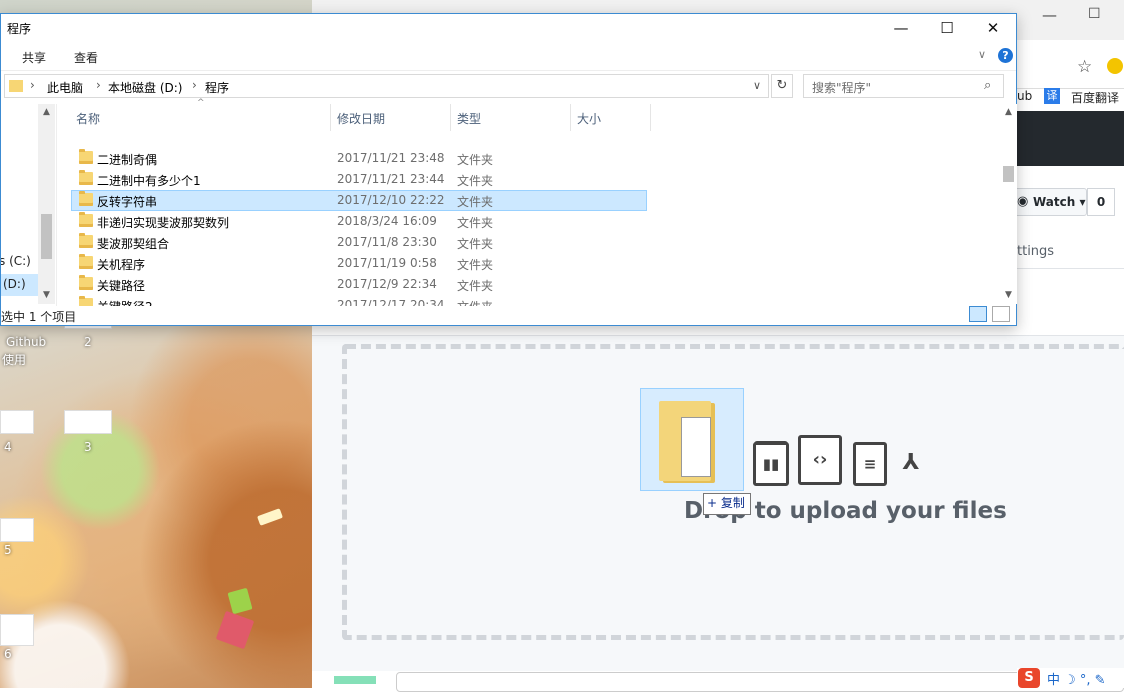  I want to click on ribbon: 共享 查看 ∨ ?, so click(508, 56).